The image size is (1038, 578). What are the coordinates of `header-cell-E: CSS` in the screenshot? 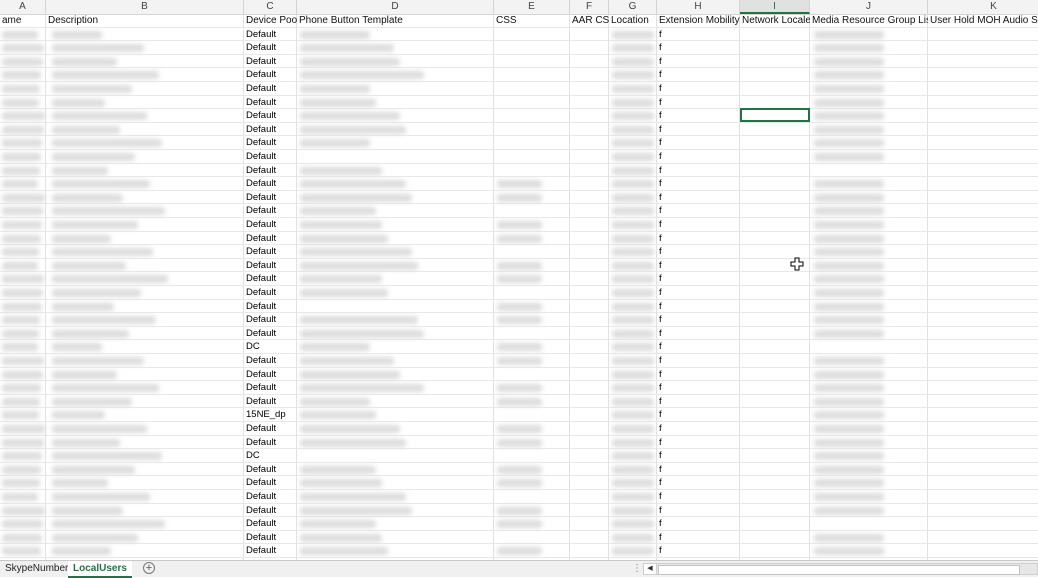 It's located at (532, 20).